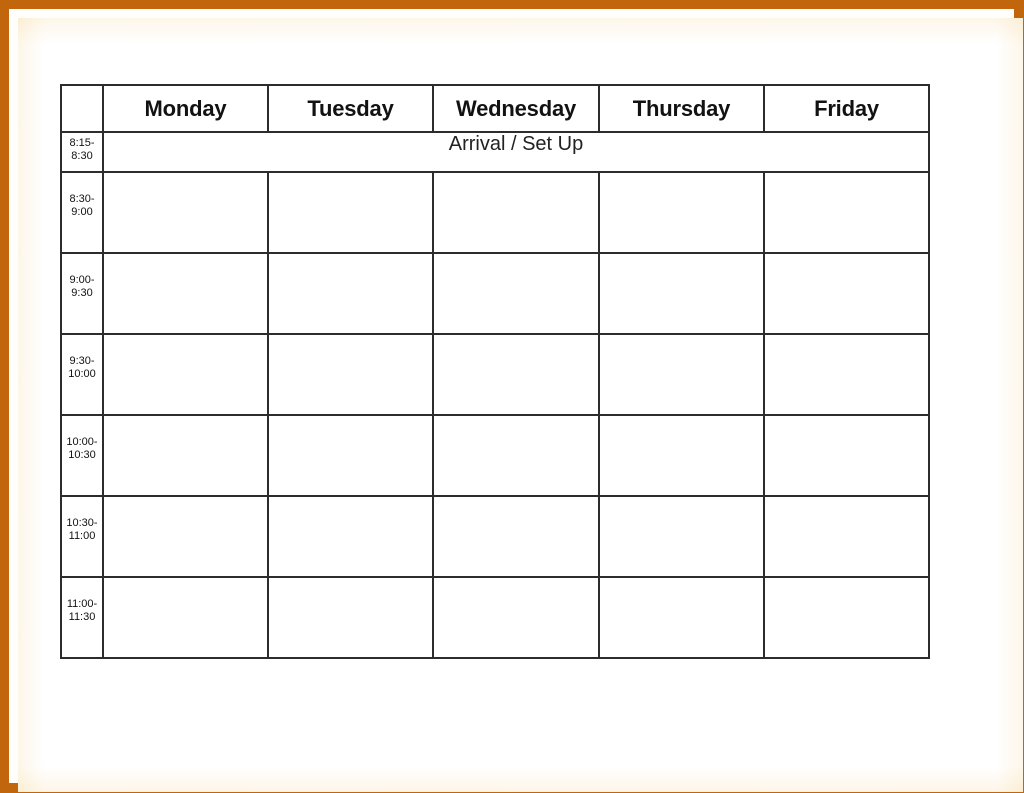 The image size is (1024, 793). I want to click on time-label-10-00-10-30: 10:00- 10:30, so click(82, 455).